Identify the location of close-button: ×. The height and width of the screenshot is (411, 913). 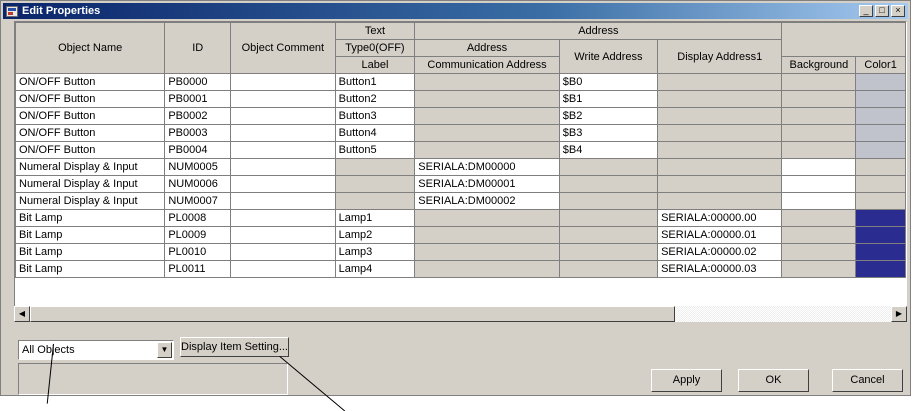
(898, 11).